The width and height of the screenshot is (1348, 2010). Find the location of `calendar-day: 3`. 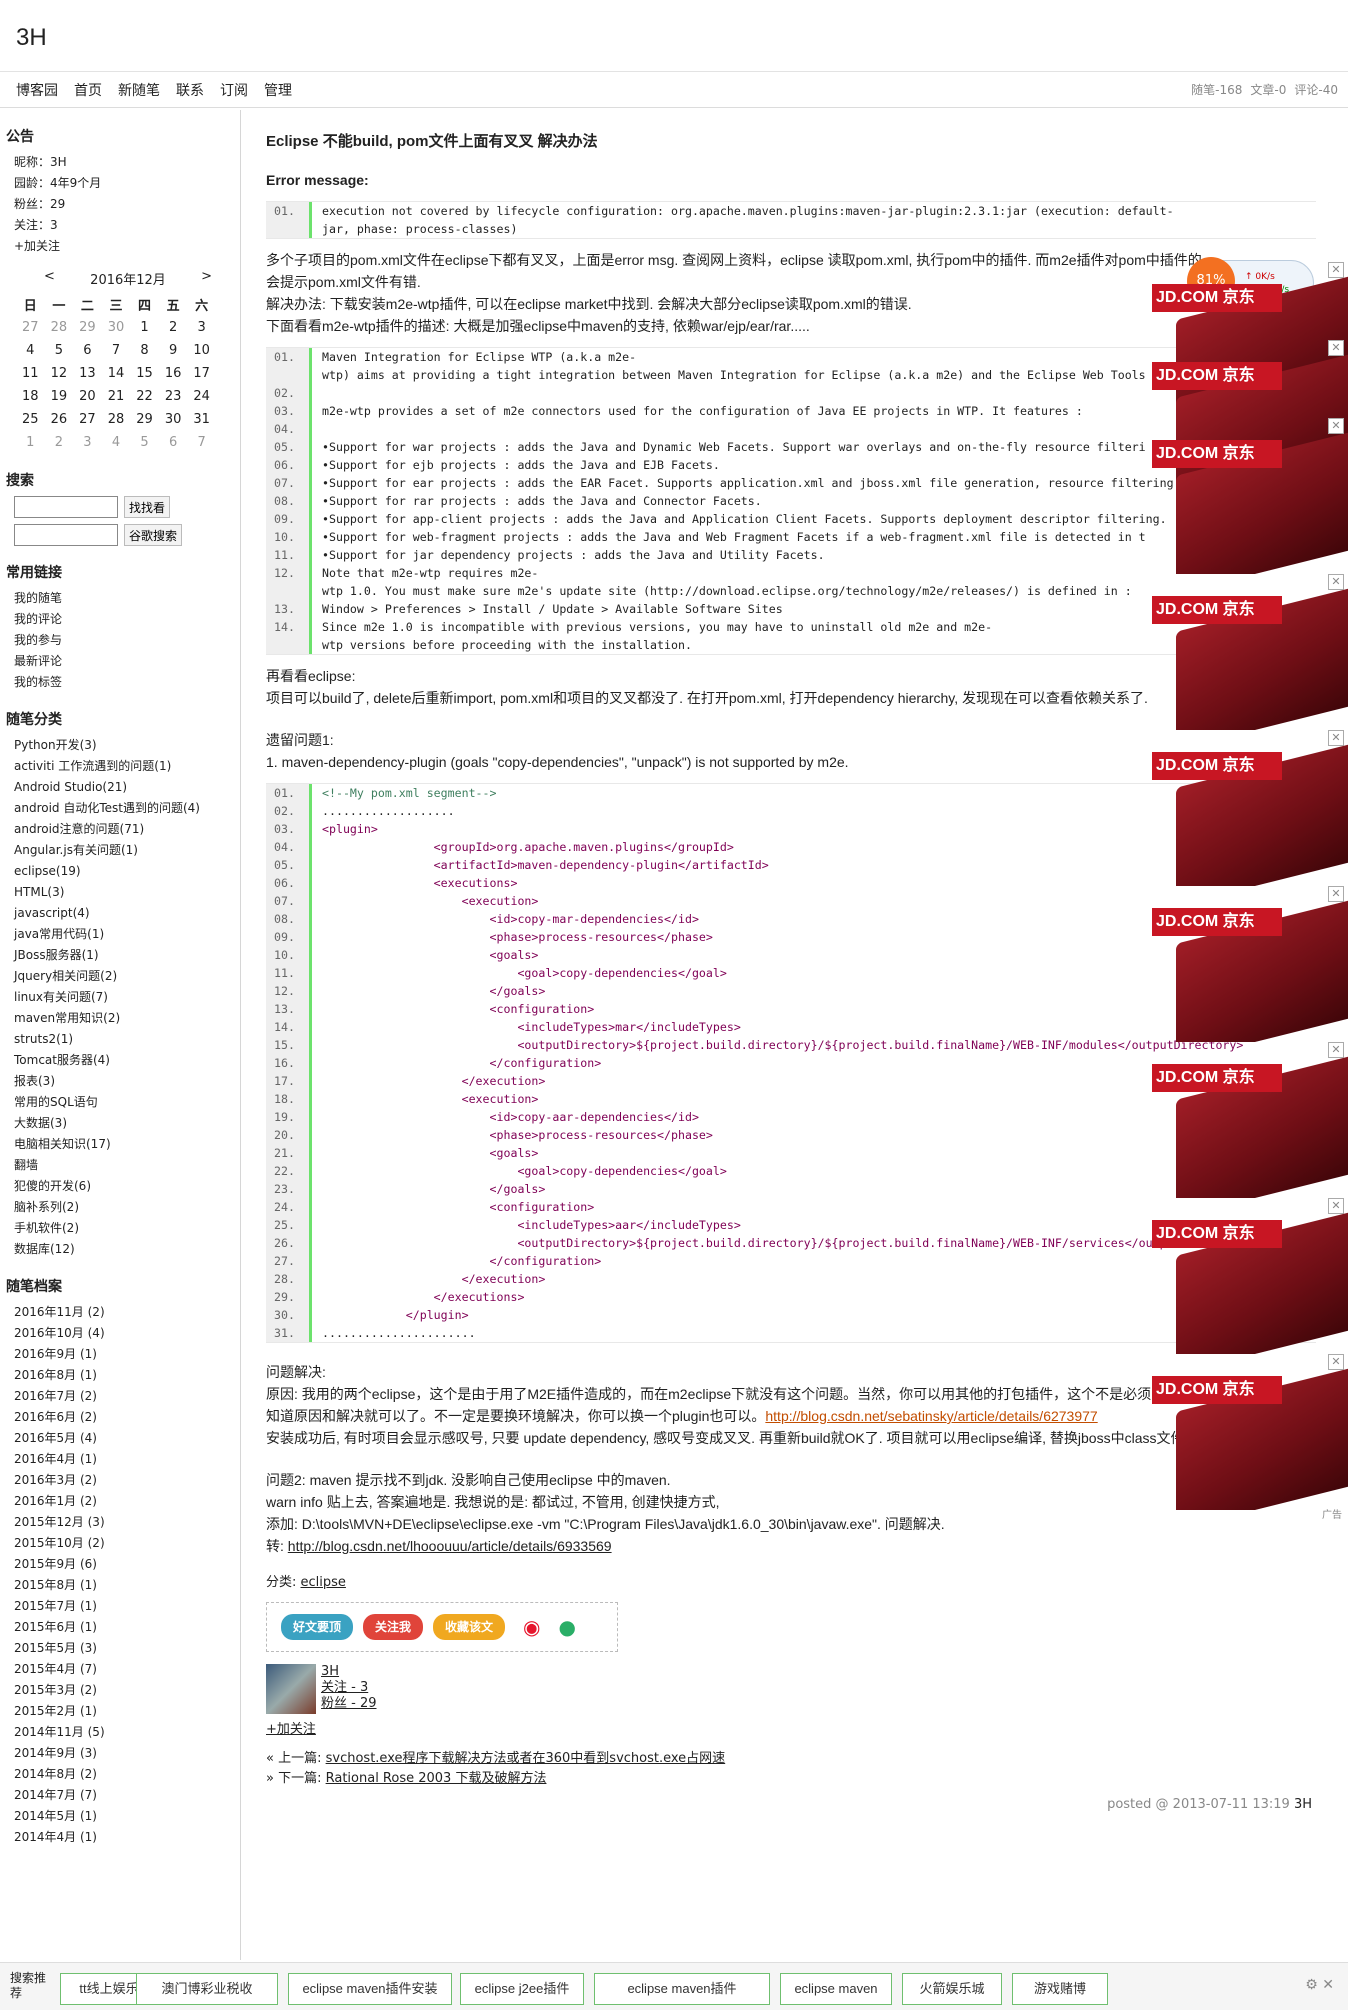

calendar-day: 3 is located at coordinates (201, 327).